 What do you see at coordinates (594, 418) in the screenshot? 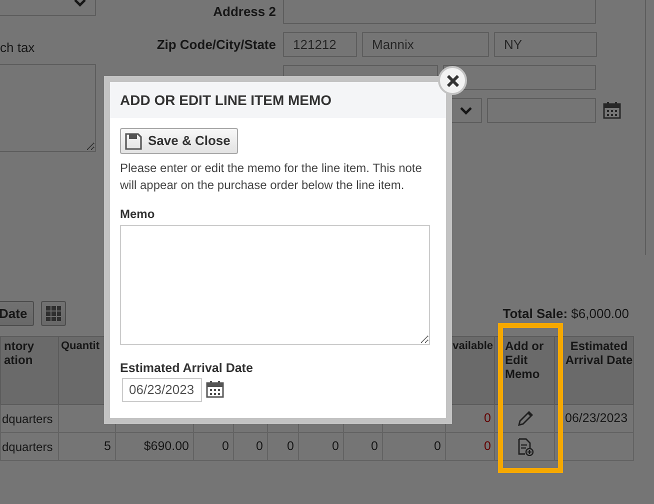
I see `table-cell: 06/23/2023` at bounding box center [594, 418].